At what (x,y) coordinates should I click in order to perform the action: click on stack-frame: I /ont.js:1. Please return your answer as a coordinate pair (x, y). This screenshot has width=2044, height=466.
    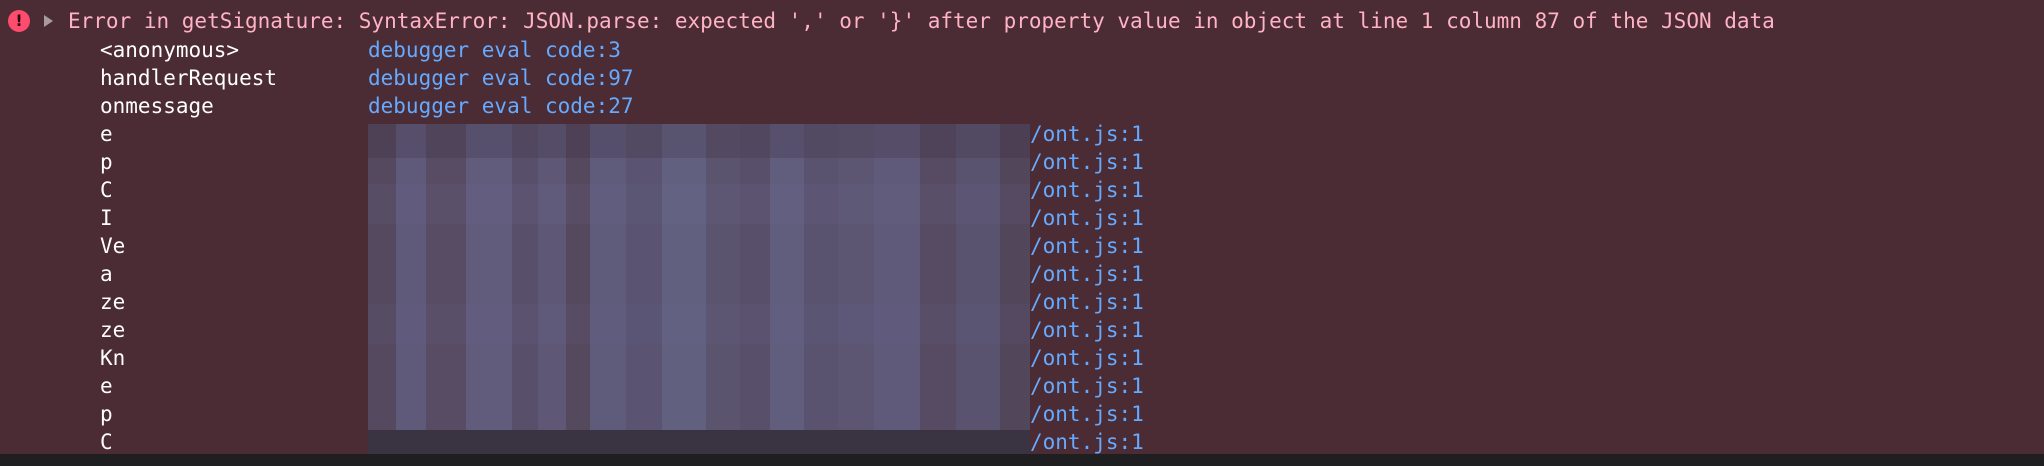
    Looking at the image, I should click on (1022, 218).